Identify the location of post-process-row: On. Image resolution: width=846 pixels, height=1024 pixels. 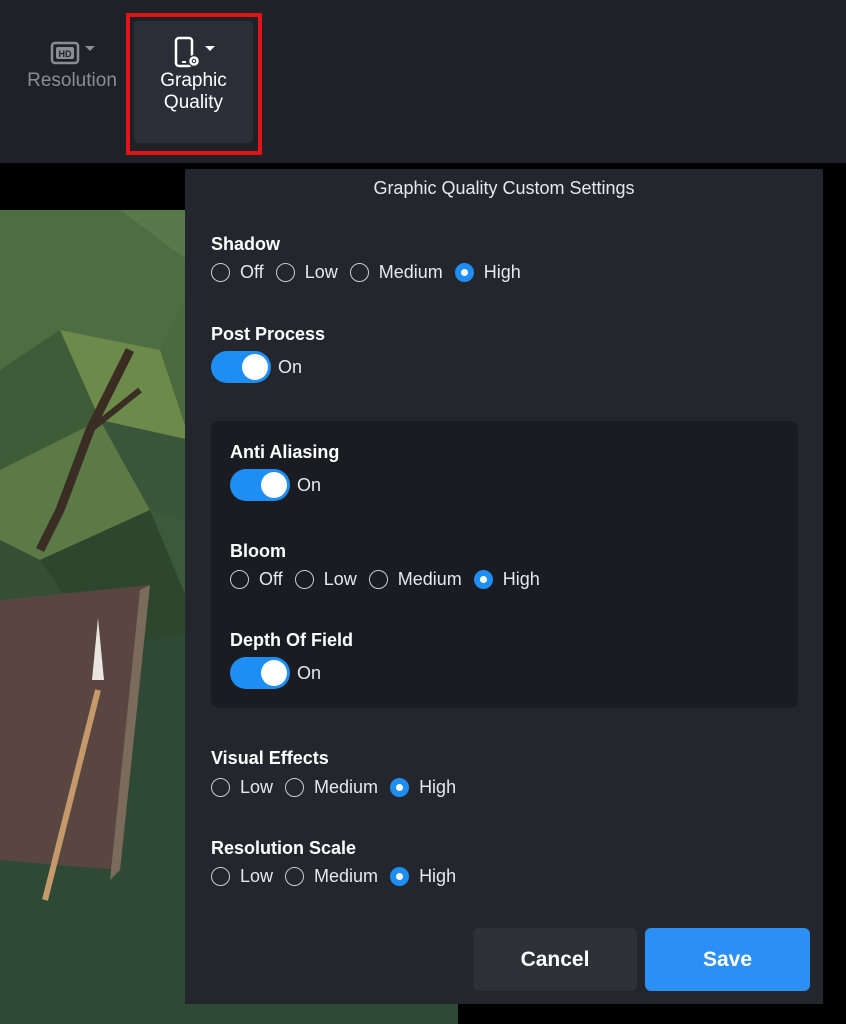
(256, 367).